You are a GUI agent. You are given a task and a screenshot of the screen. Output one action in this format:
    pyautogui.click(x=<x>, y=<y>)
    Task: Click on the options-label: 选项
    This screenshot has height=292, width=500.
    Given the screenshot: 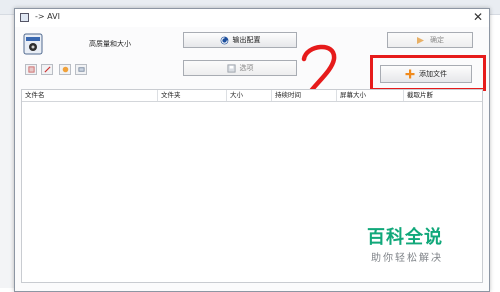 What is the action you would take?
    pyautogui.click(x=246, y=68)
    